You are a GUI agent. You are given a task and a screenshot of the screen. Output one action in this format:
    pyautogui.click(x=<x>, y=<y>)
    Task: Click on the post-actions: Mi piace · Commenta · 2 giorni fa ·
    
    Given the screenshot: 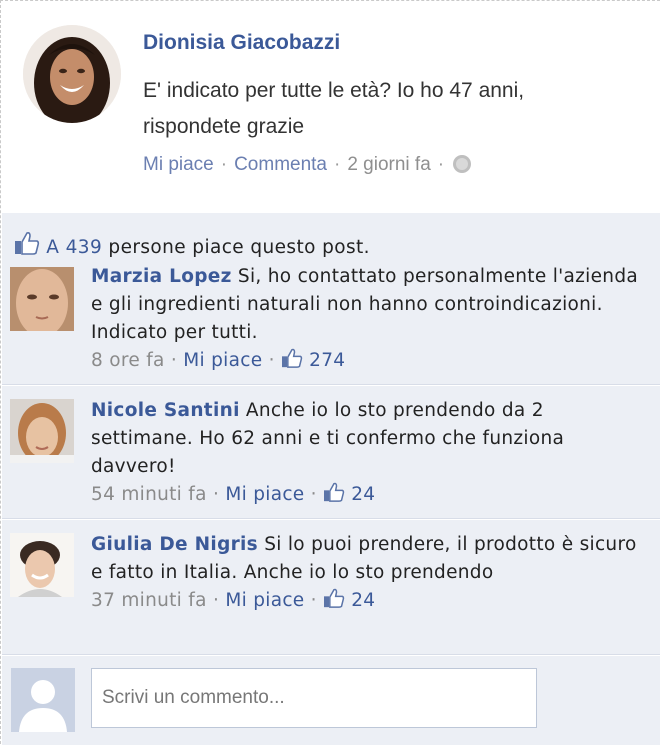 What is the action you would take?
    pyautogui.click(x=307, y=165)
    